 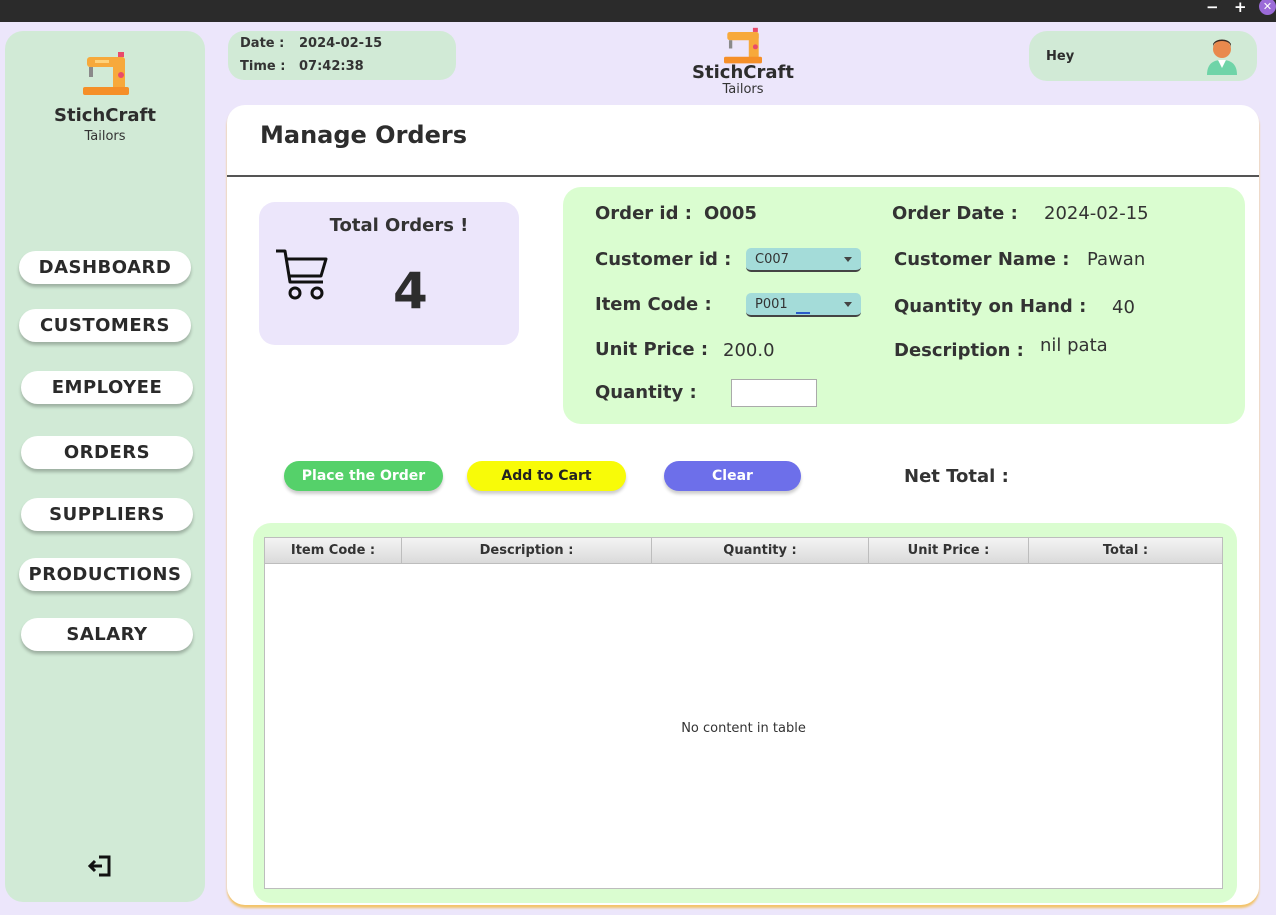 I want to click on maximize-button: +, so click(x=1240, y=7).